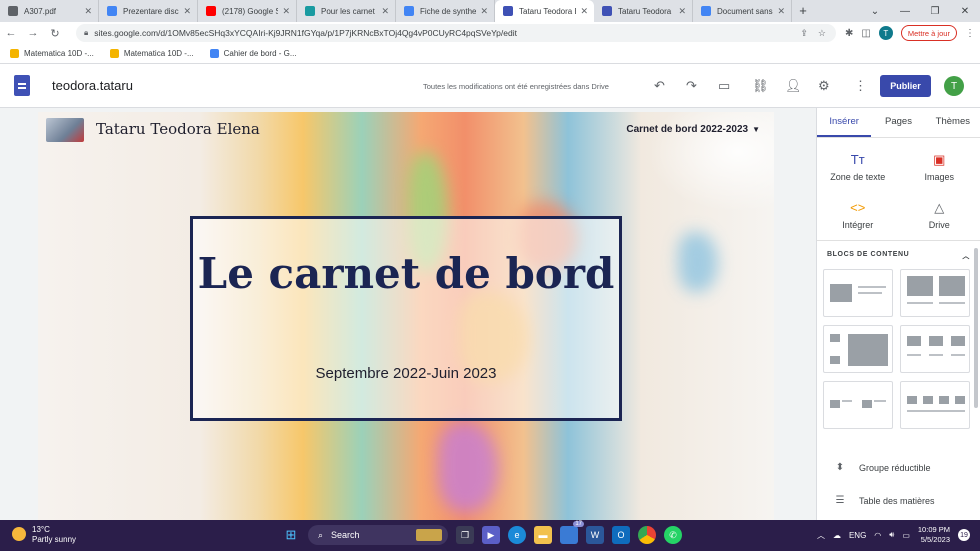  I want to click on copy-link-icon: ⛓, so click(760, 86).